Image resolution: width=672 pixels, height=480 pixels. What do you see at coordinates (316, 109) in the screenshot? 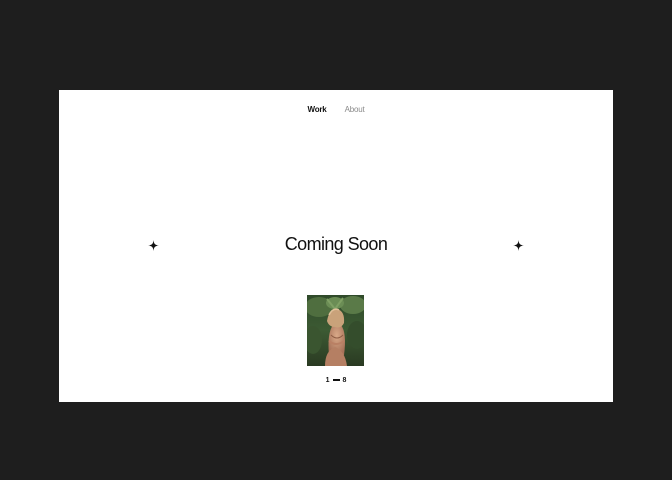
I see `nav-item-work: Work` at bounding box center [316, 109].